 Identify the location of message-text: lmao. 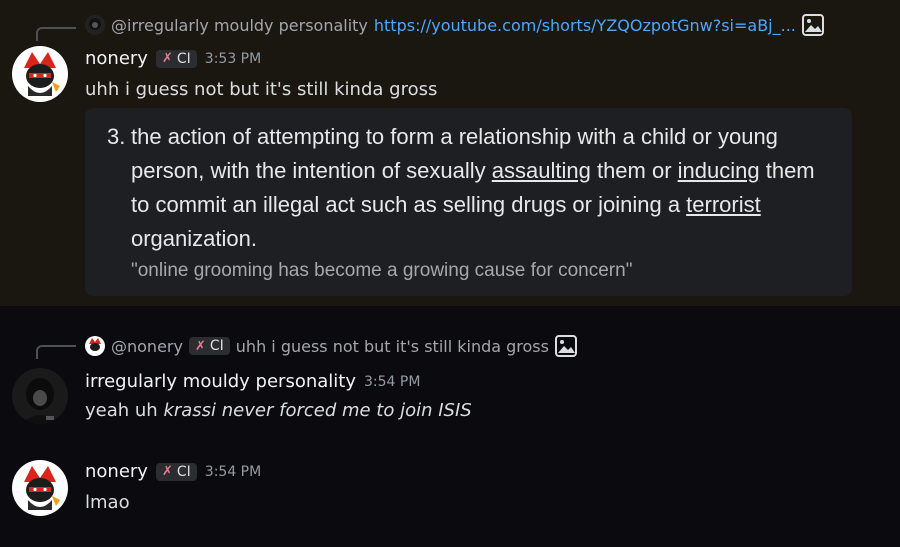
(107, 502).